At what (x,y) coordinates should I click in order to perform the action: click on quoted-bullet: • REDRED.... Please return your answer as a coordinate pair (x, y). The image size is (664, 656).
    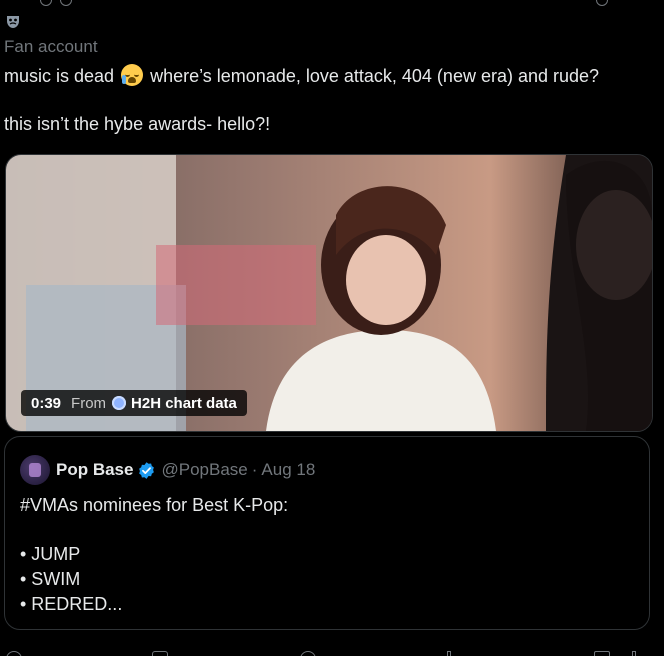
    Looking at the image, I should click on (71, 604).